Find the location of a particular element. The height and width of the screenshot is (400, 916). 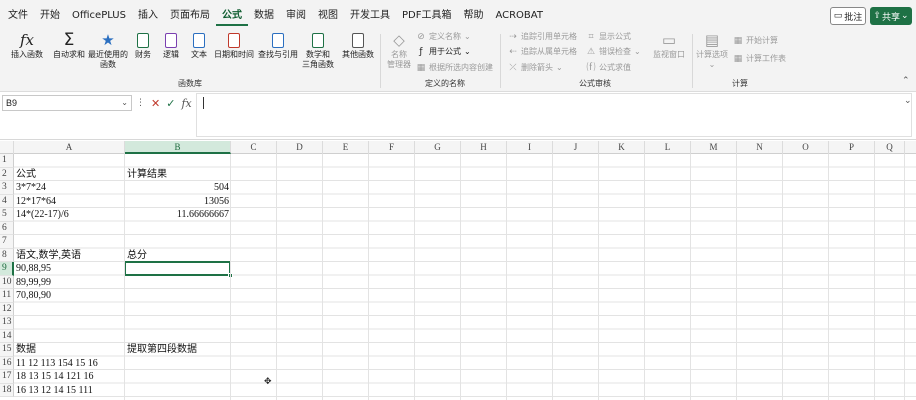

column-header: Q is located at coordinates (890, 147).